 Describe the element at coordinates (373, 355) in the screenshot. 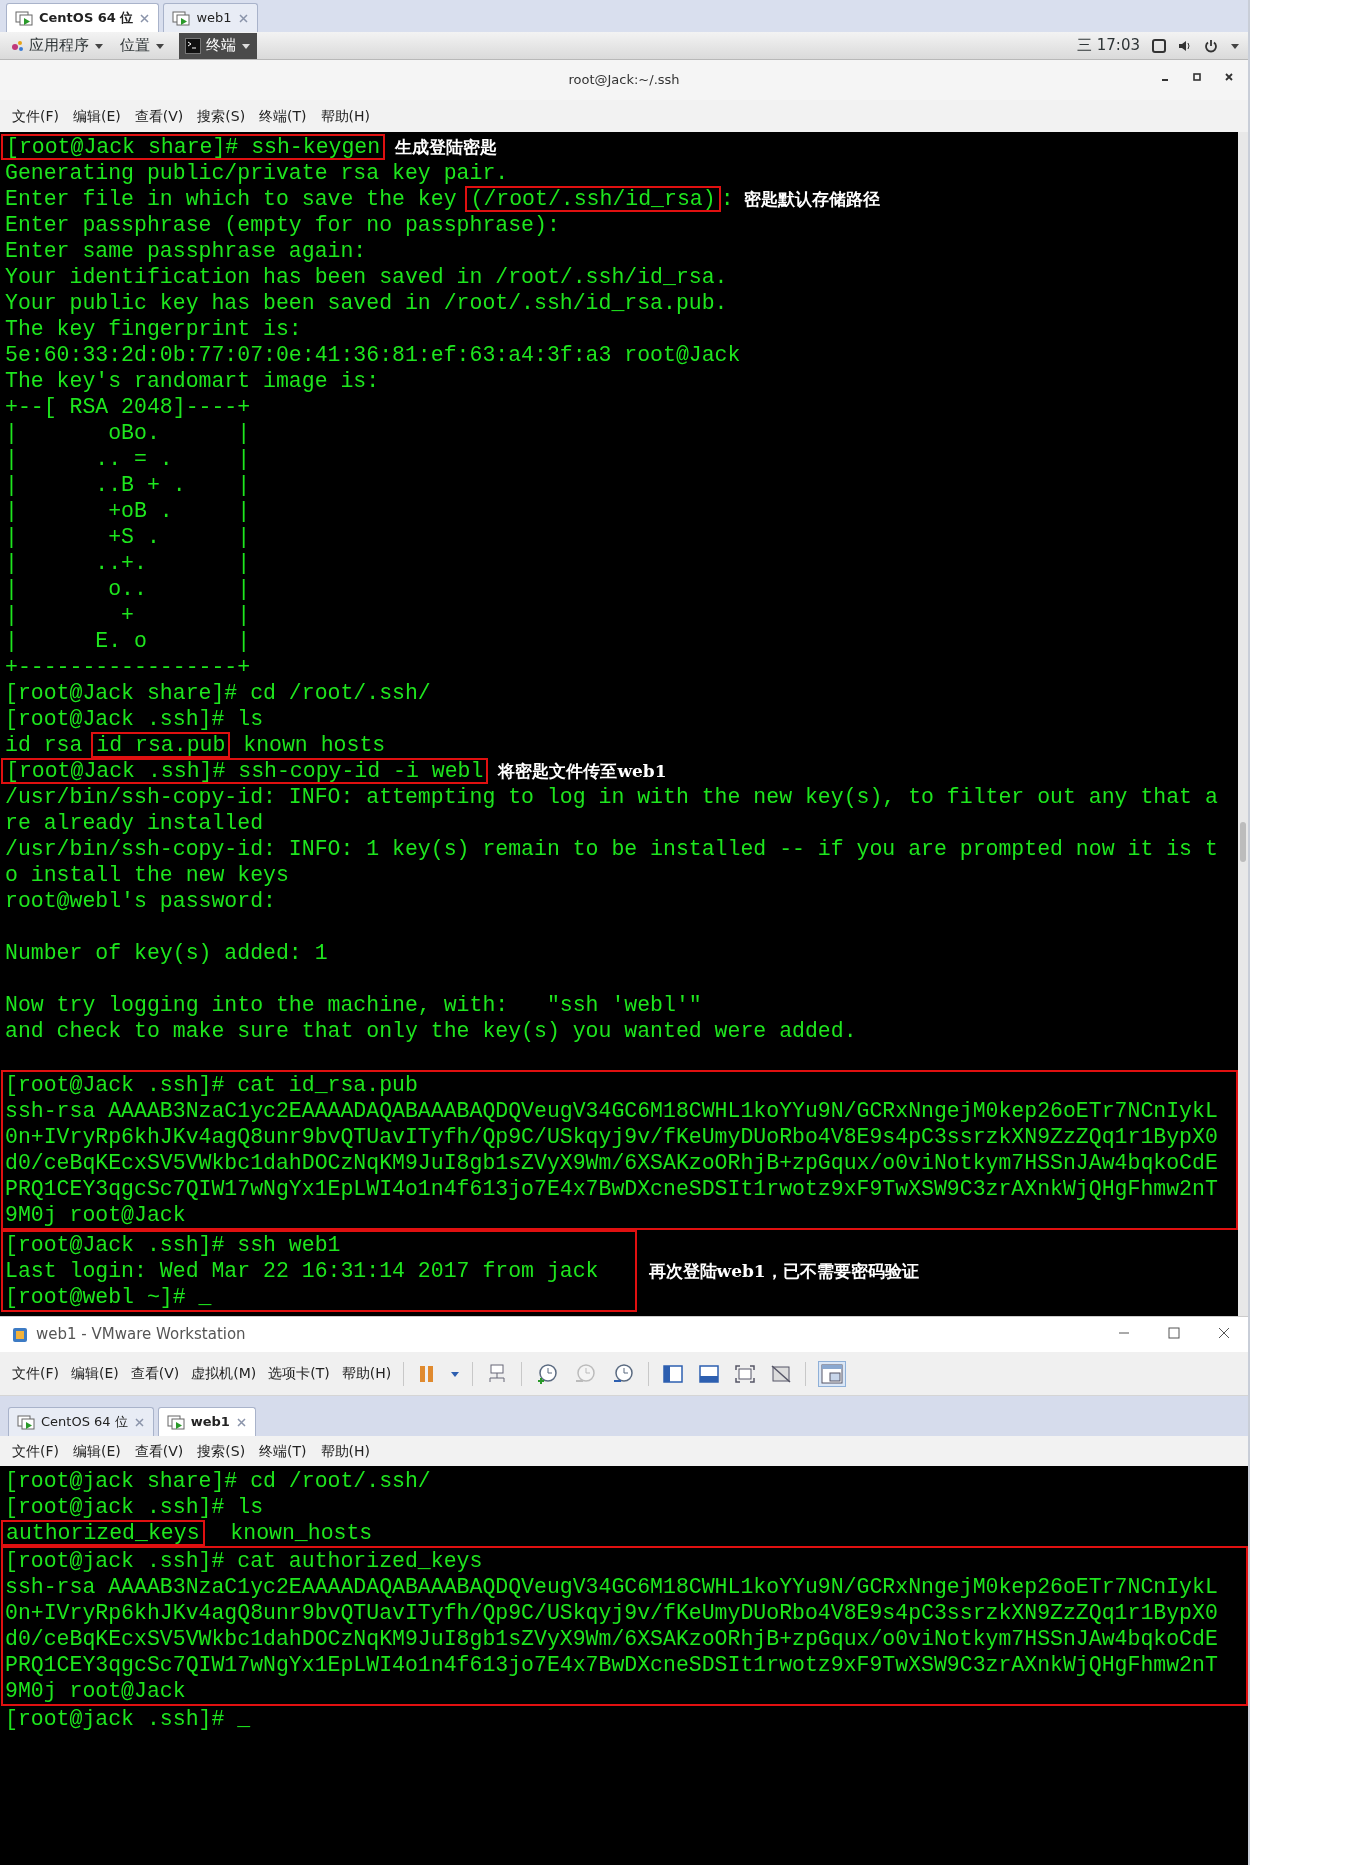

I see `terminal-line: 5e:60:33:2d:0b:77:07:0e:41:36:81:ef:63:a4:3f:a3 root@Jack` at that location.